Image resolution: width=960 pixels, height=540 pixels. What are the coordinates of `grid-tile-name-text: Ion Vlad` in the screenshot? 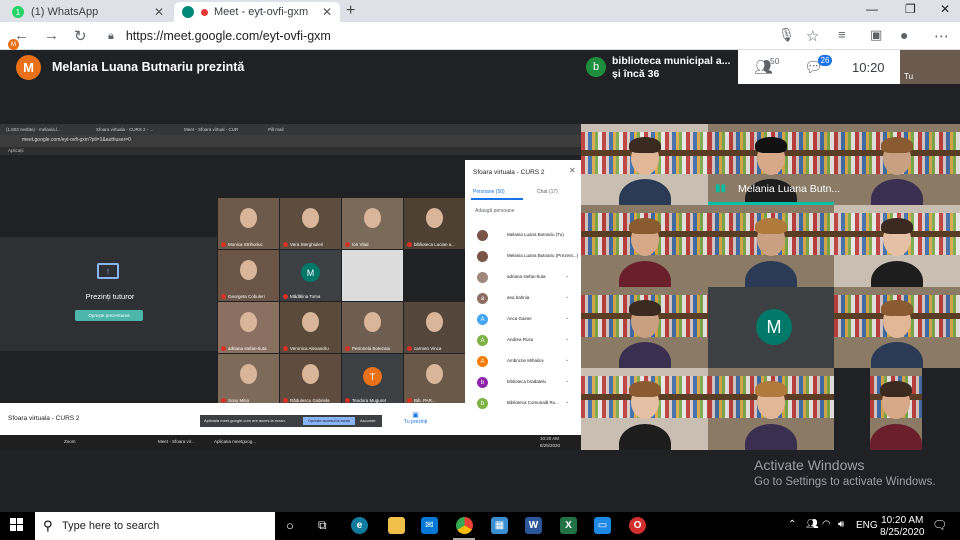 It's located at (360, 244).